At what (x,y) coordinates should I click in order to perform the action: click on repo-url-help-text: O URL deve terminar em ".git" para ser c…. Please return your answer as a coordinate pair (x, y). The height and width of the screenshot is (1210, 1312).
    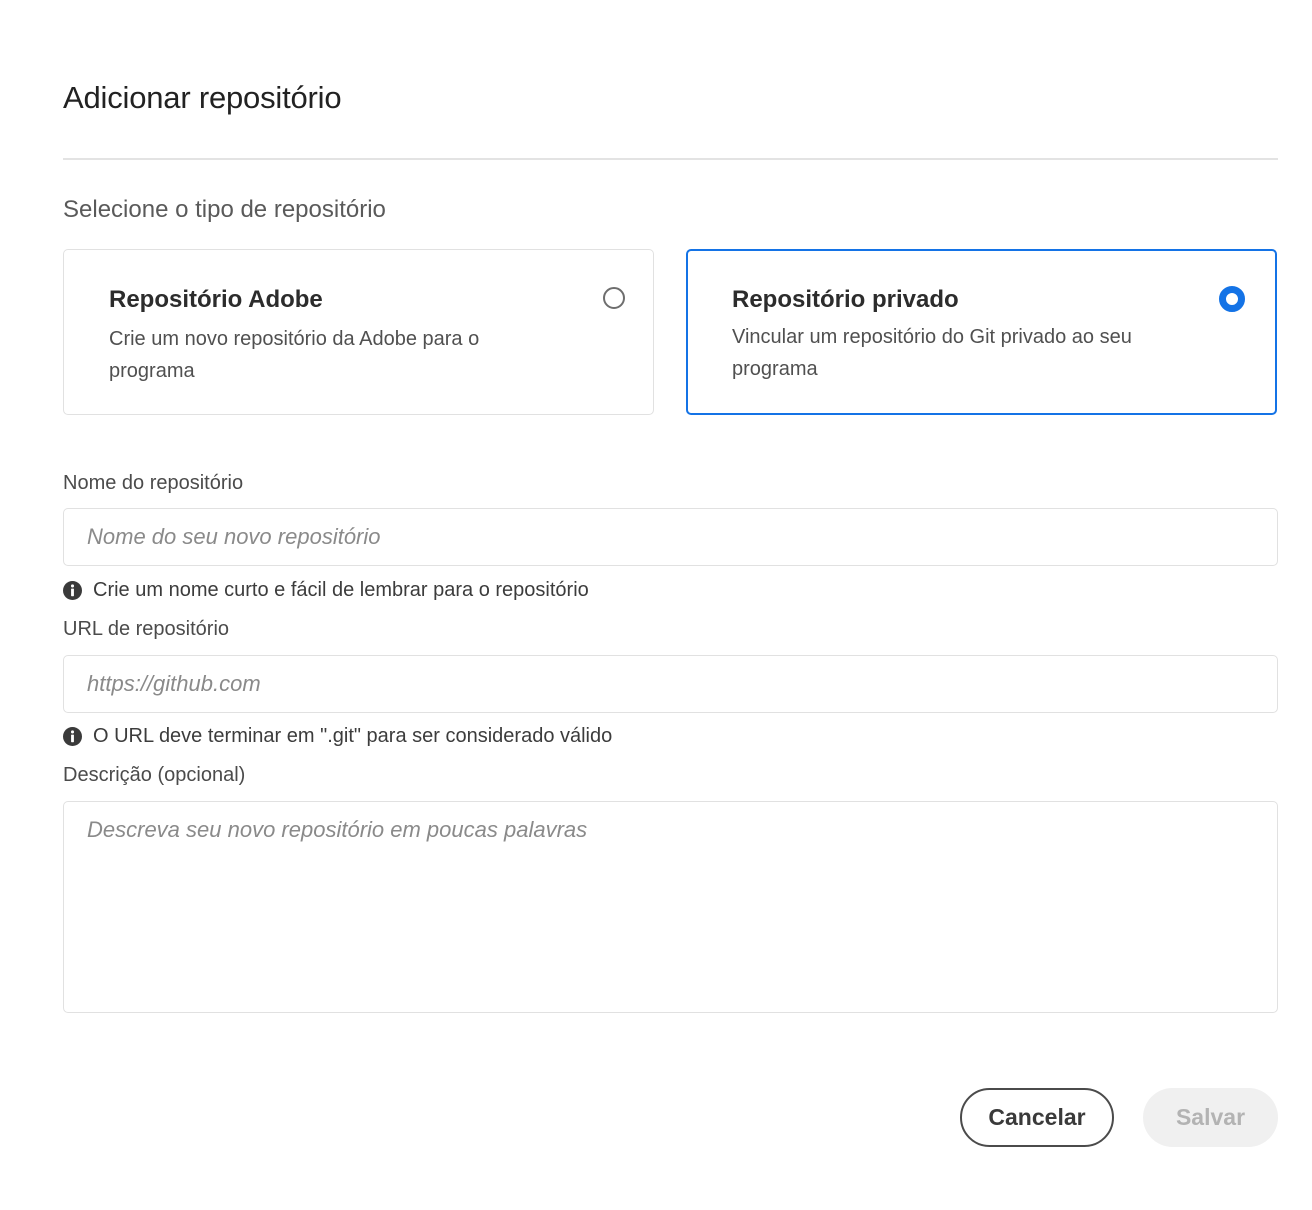
    Looking at the image, I should click on (353, 736).